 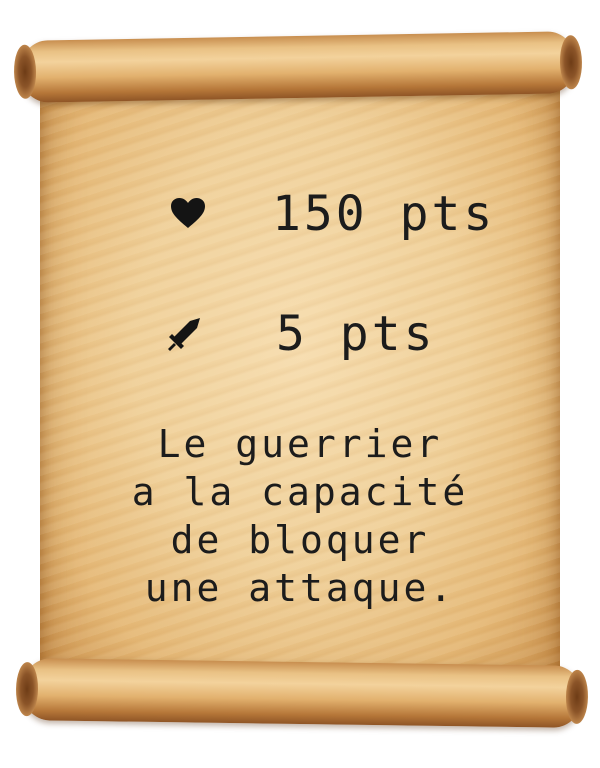 I want to click on description-line: Le guerrier, so click(x=300, y=444).